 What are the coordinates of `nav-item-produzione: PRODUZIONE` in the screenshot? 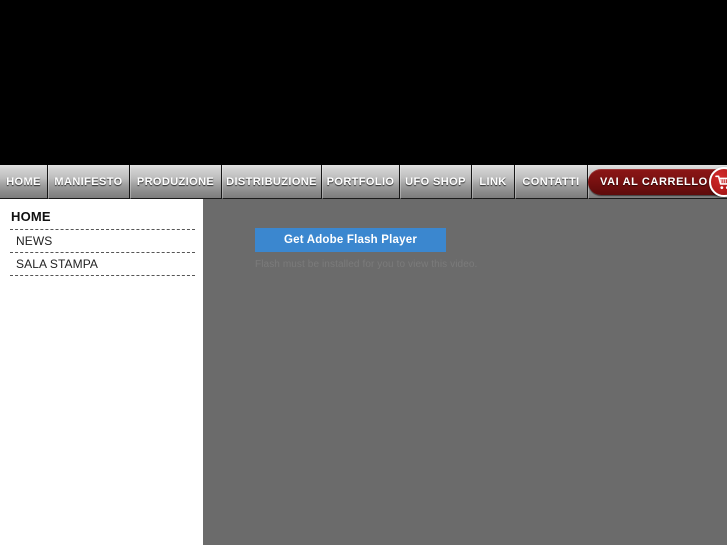 It's located at (176, 182).